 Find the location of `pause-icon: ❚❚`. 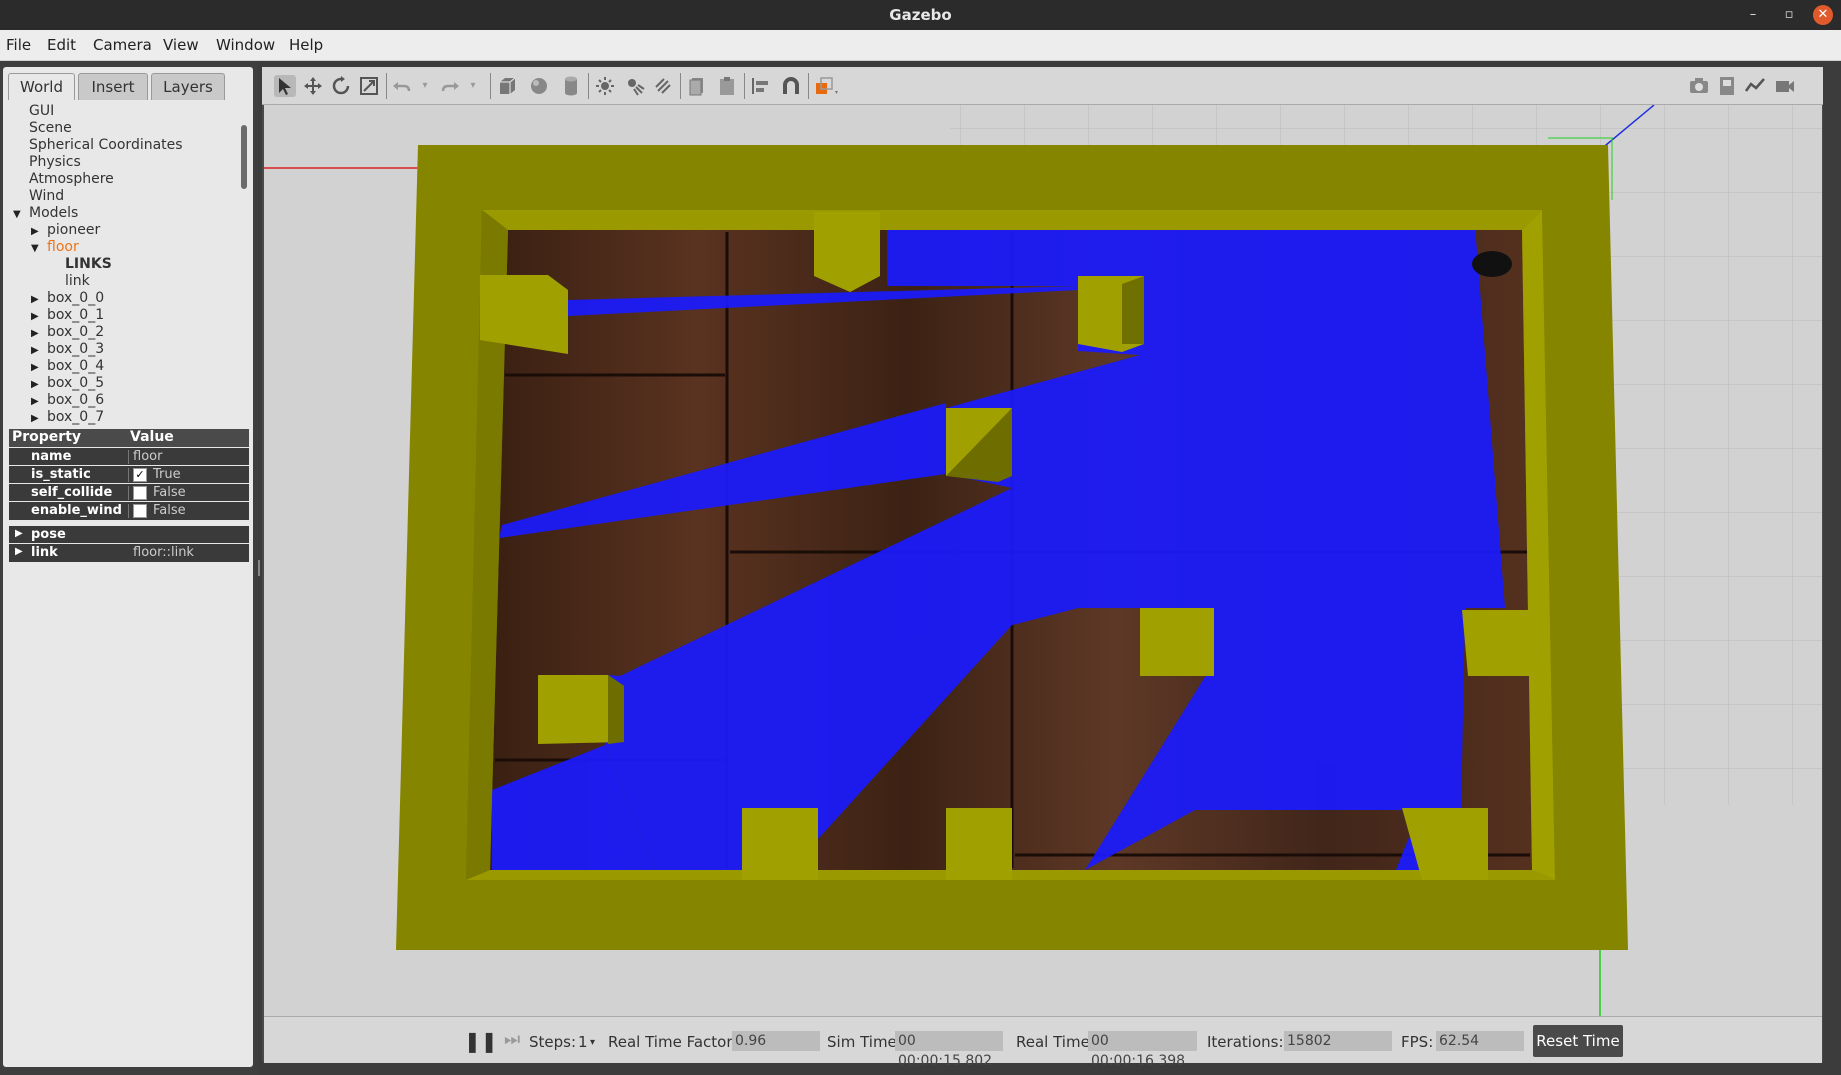

pause-icon: ❚❚ is located at coordinates (481, 1041).